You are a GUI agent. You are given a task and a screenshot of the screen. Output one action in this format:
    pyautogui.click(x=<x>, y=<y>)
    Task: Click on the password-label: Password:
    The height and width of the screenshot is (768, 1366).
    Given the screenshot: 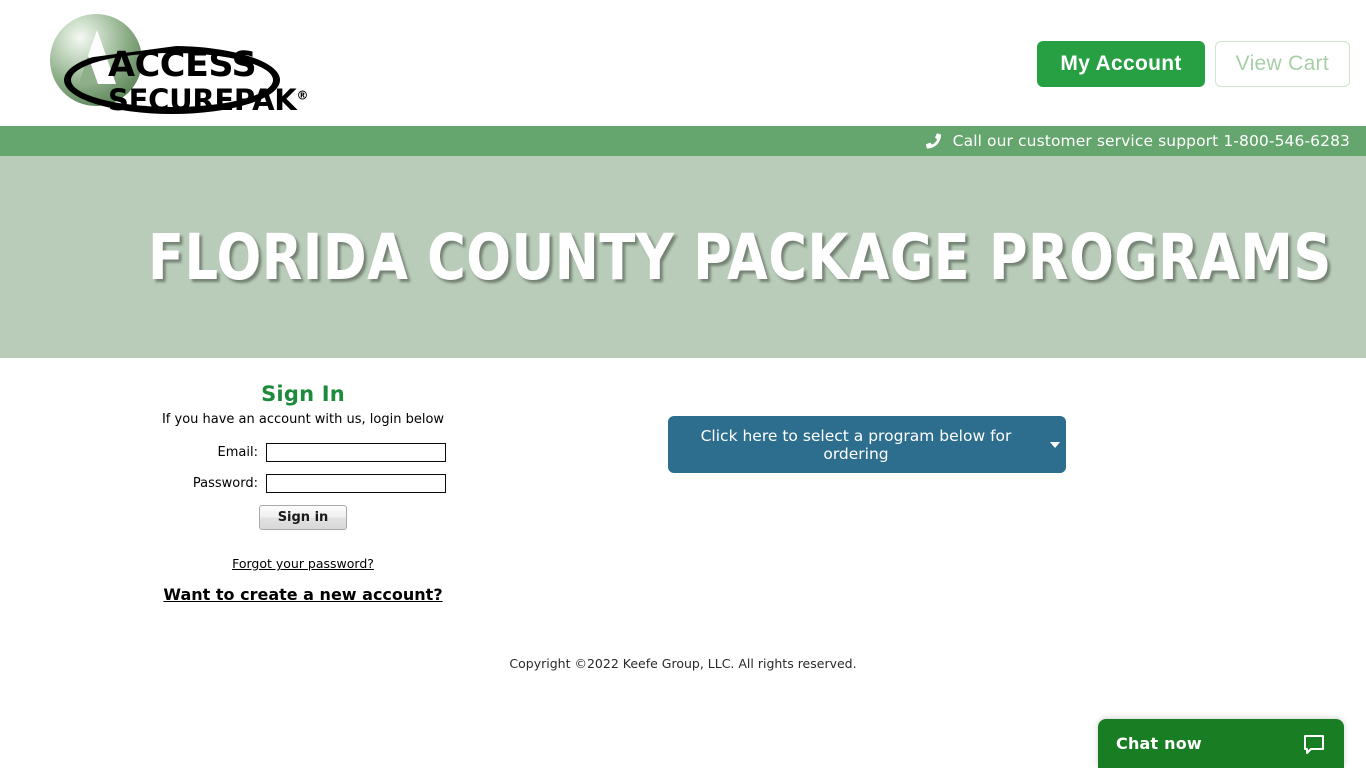 What is the action you would take?
    pyautogui.click(x=225, y=483)
    